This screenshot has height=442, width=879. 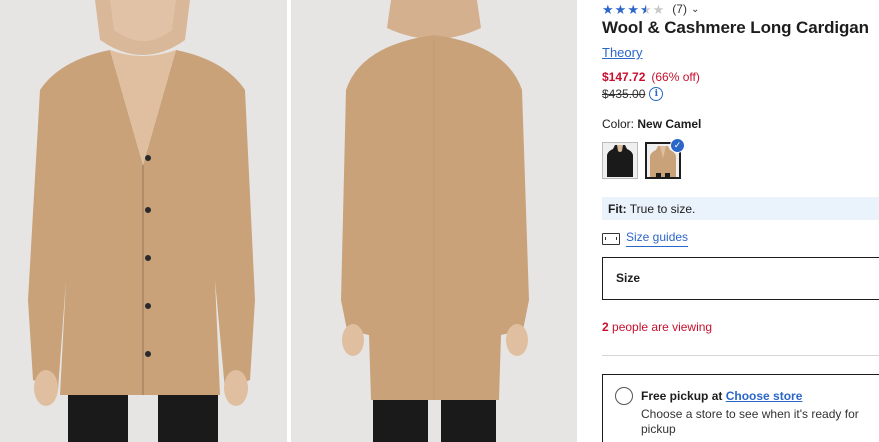 What do you see at coordinates (669, 124) in the screenshot?
I see `color-value: New Camel` at bounding box center [669, 124].